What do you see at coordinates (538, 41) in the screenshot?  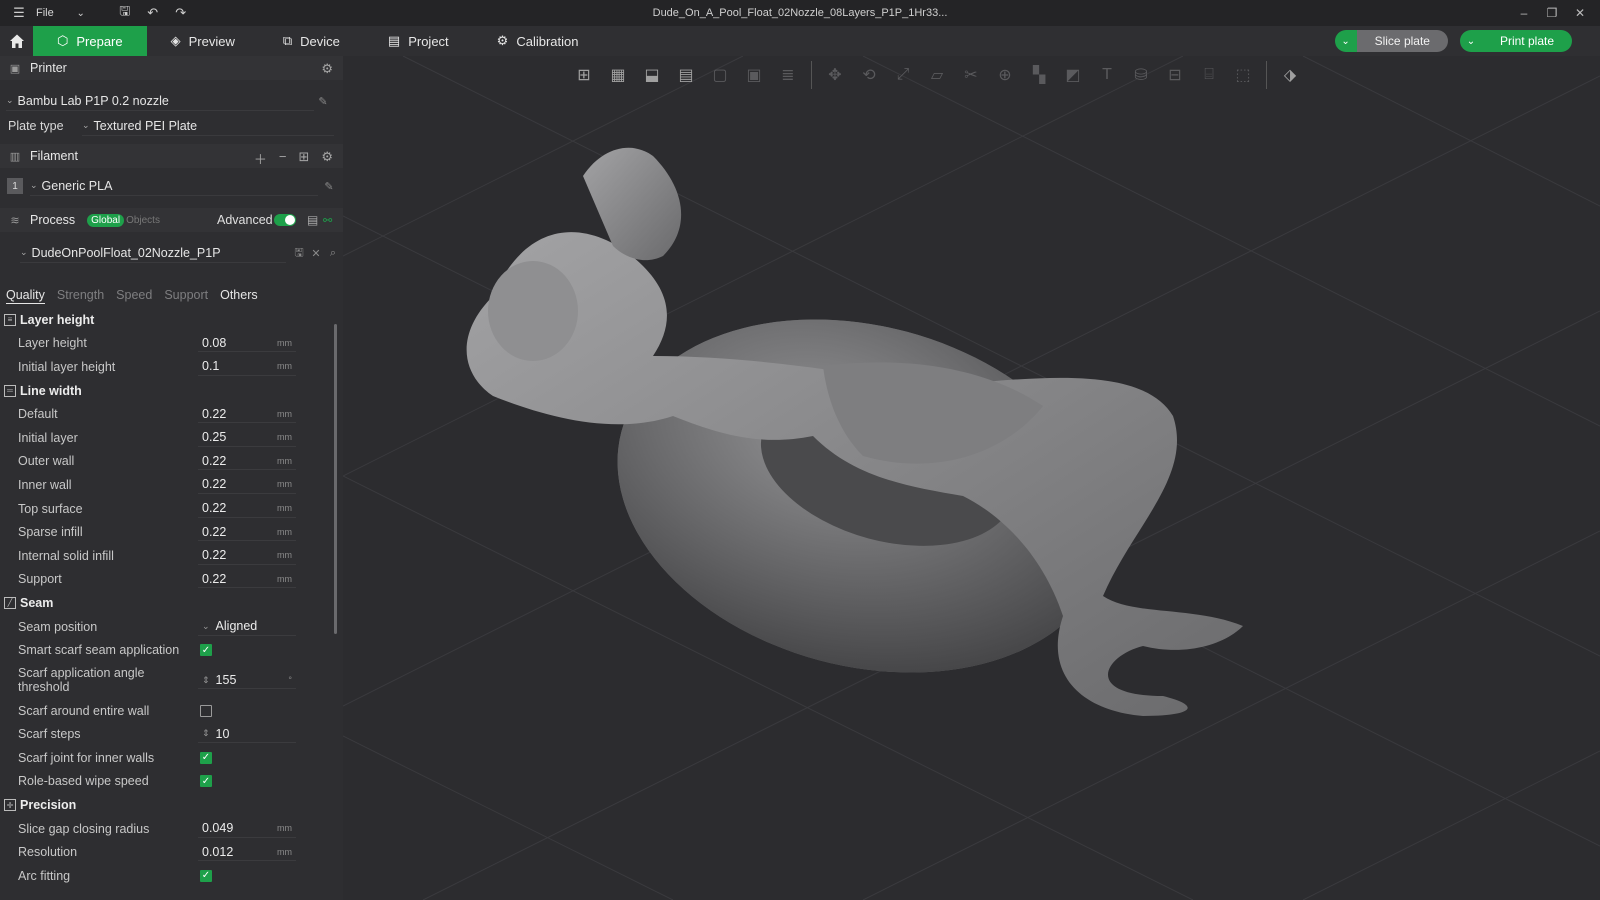 I see `tab-calibration: ⚙ Calibration` at bounding box center [538, 41].